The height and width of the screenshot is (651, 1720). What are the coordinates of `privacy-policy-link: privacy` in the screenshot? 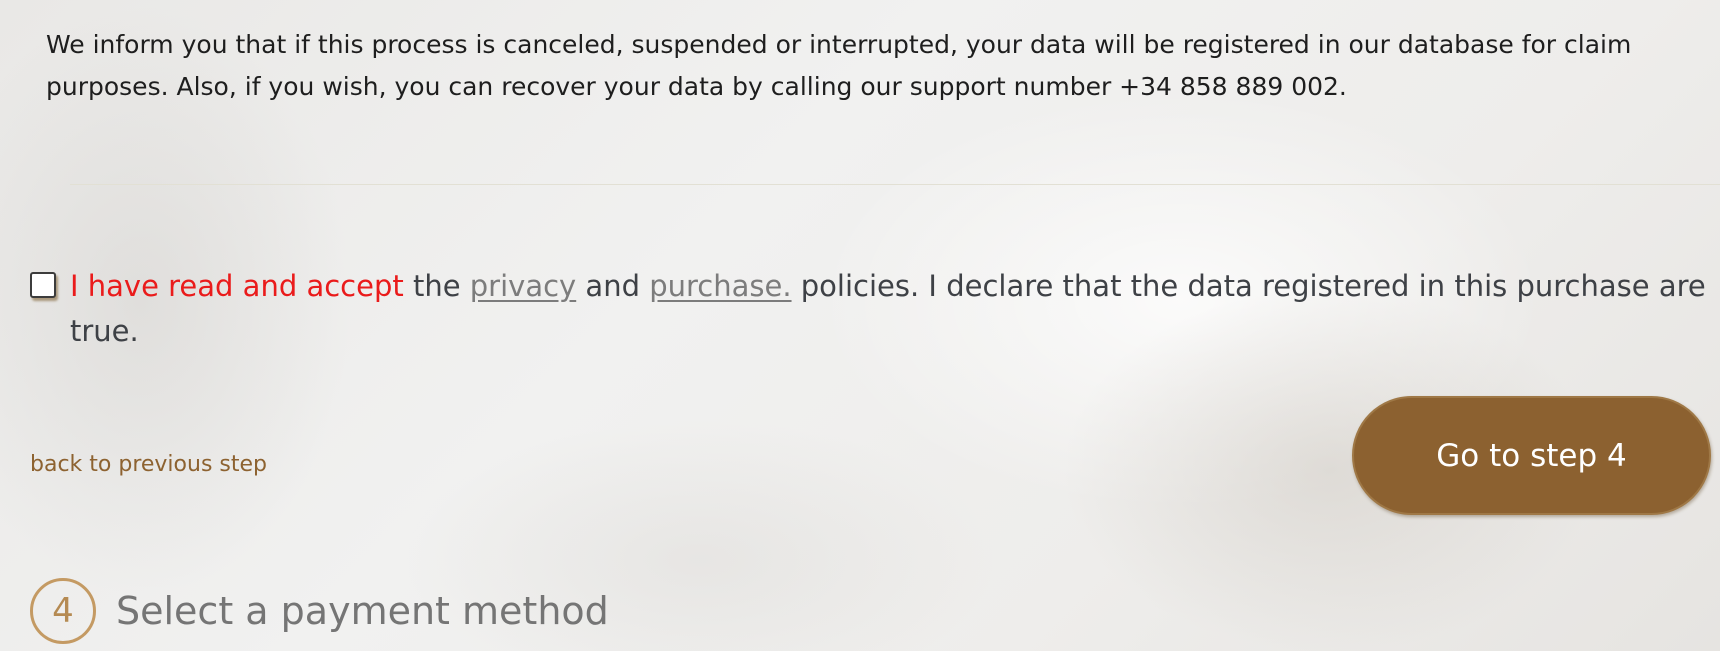 It's located at (523, 286).